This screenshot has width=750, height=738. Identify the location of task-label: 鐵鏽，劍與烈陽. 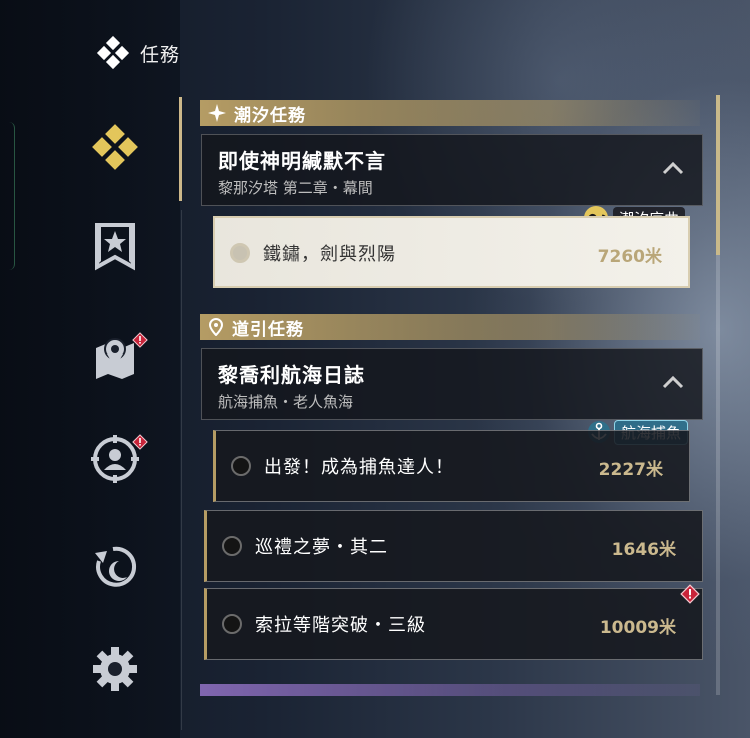
(329, 254).